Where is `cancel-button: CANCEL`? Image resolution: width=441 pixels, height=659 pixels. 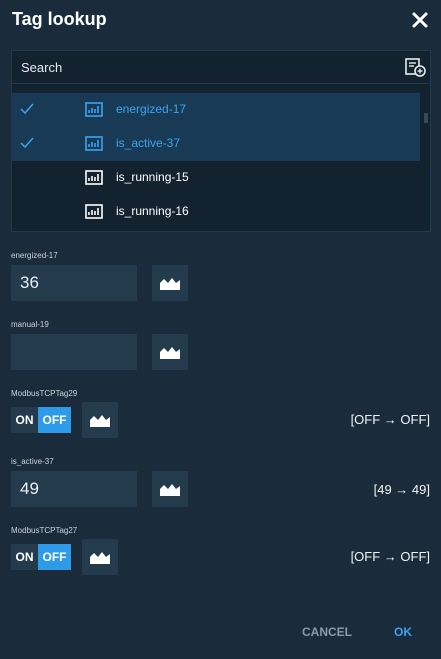
cancel-button: CANCEL is located at coordinates (327, 632).